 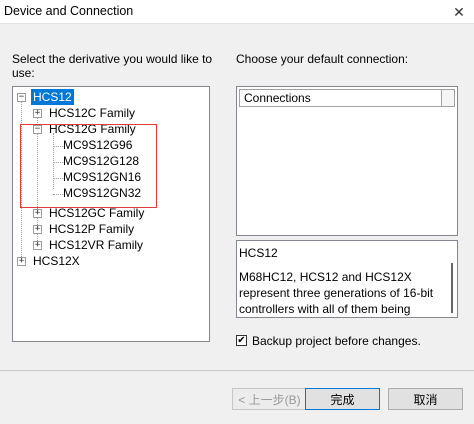 What do you see at coordinates (237, 370) in the screenshot?
I see `button-separator` at bounding box center [237, 370].